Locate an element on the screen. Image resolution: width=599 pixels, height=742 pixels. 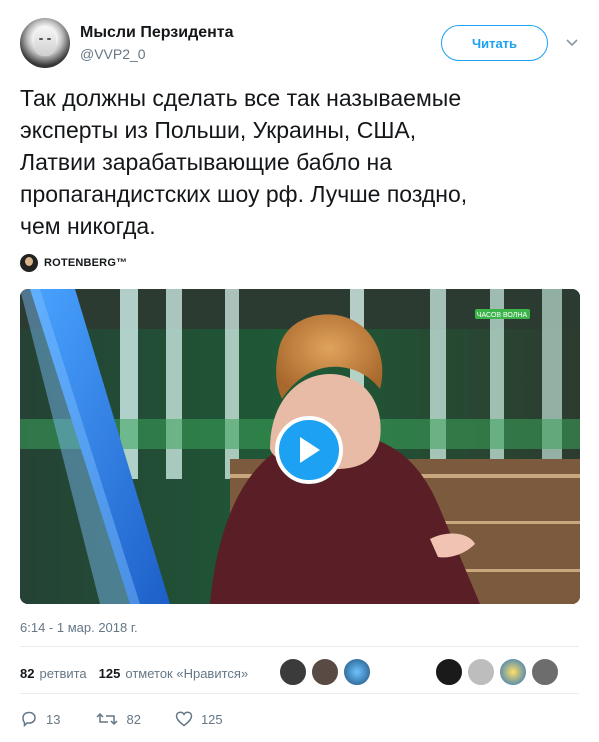
retweets-label: ретвита is located at coordinates (62, 673).